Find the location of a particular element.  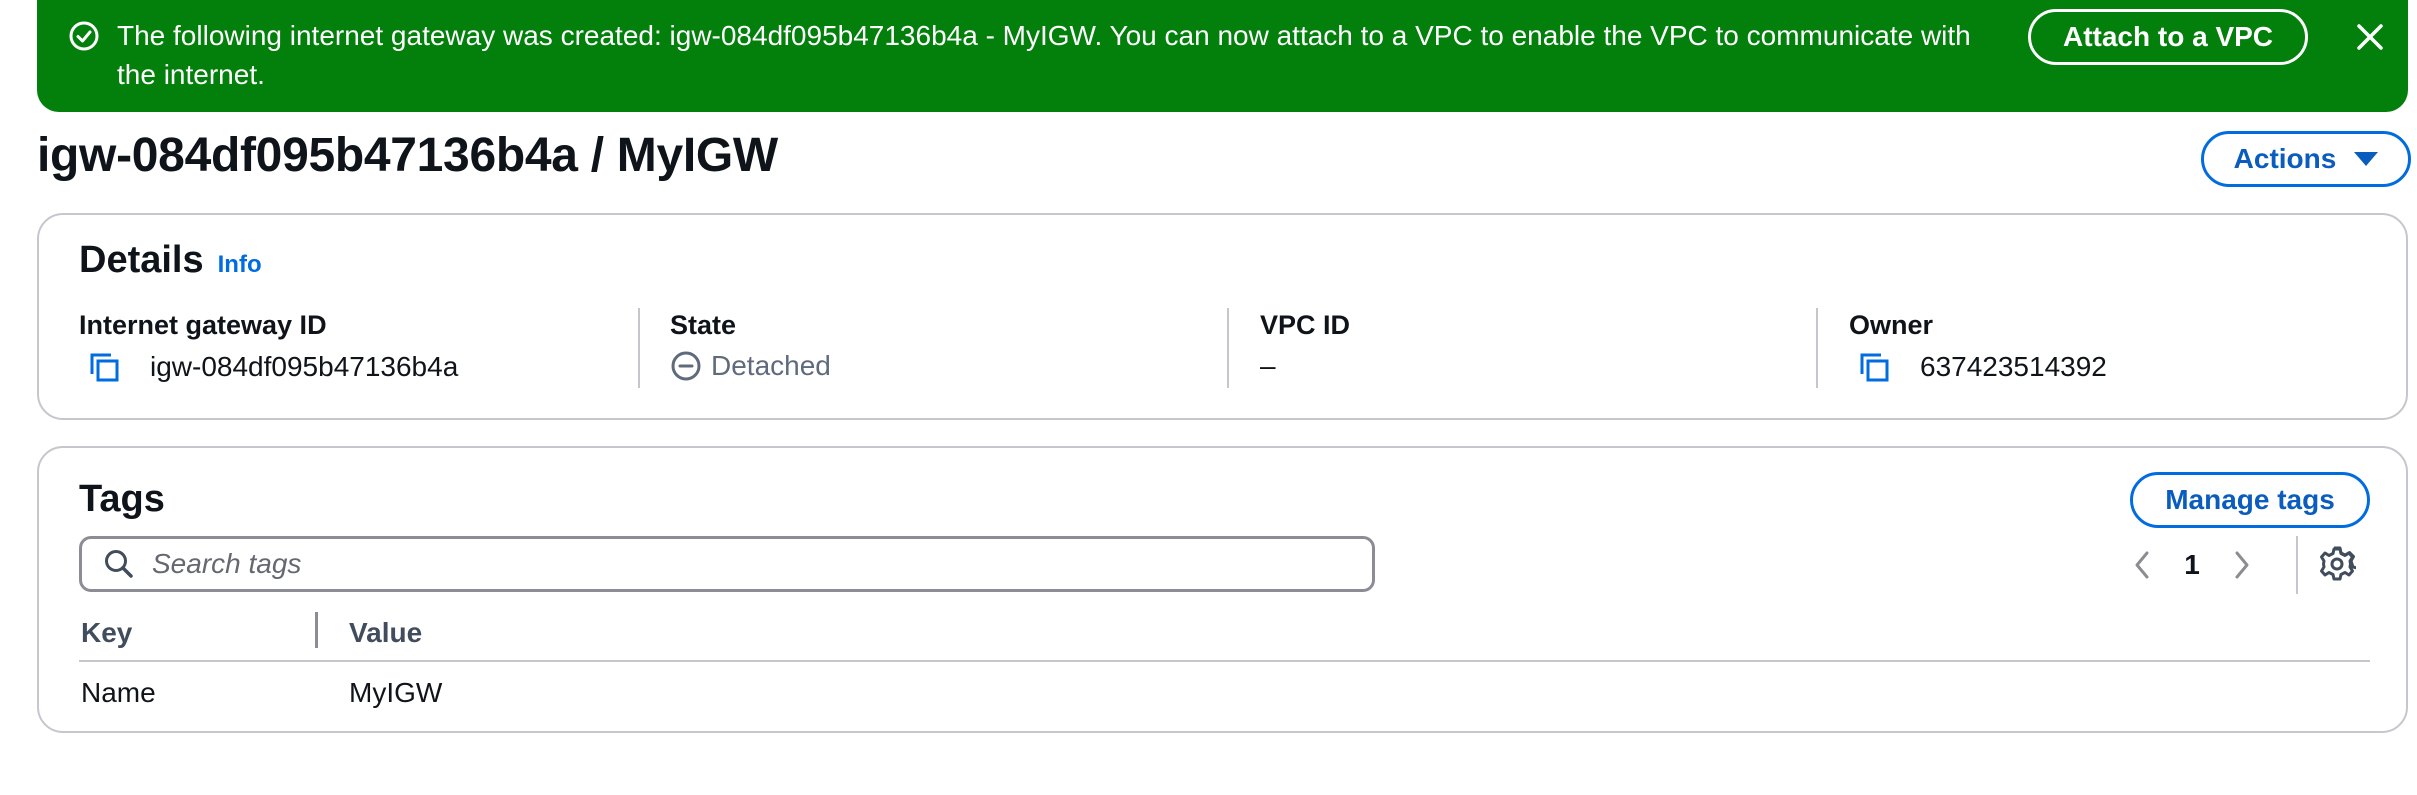

page-title: igw-084df095b47136b4a / MyIGW is located at coordinates (407, 155).